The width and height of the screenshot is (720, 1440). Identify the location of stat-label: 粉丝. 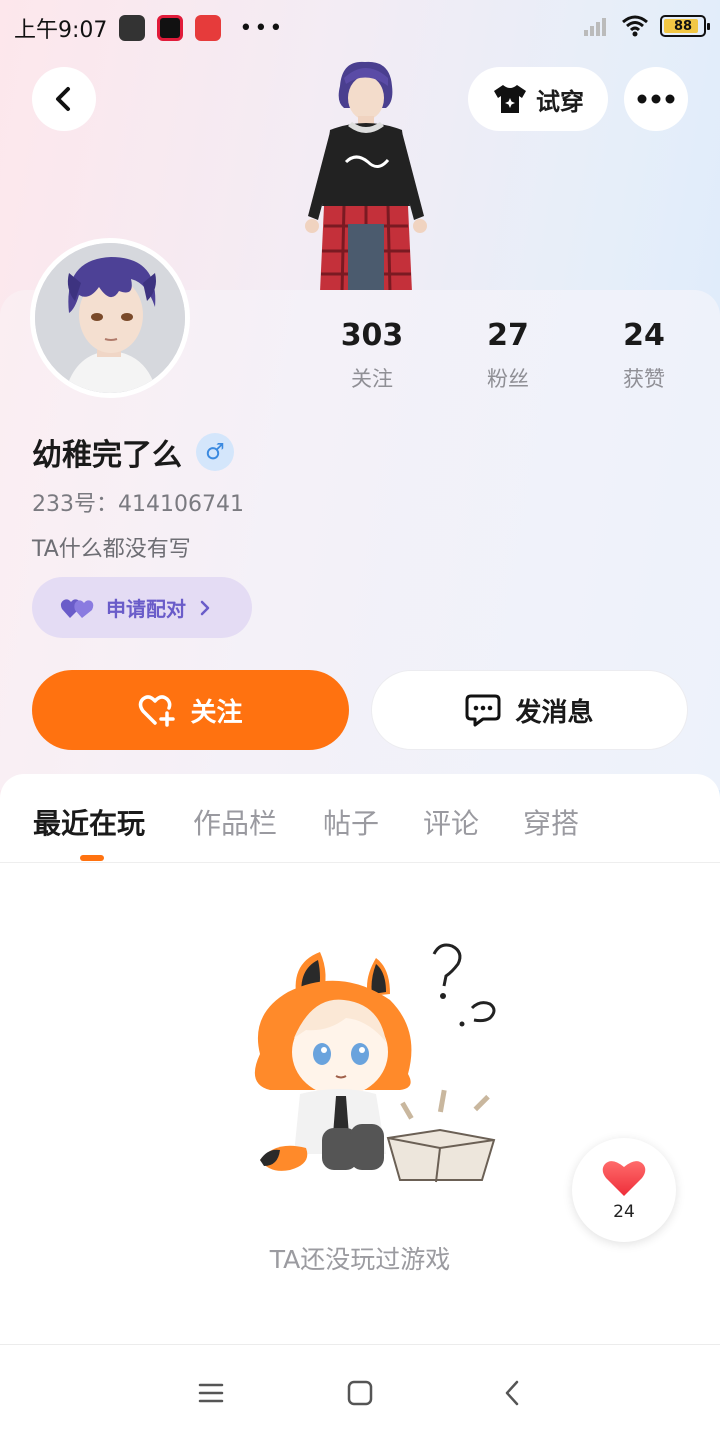
(508, 379).